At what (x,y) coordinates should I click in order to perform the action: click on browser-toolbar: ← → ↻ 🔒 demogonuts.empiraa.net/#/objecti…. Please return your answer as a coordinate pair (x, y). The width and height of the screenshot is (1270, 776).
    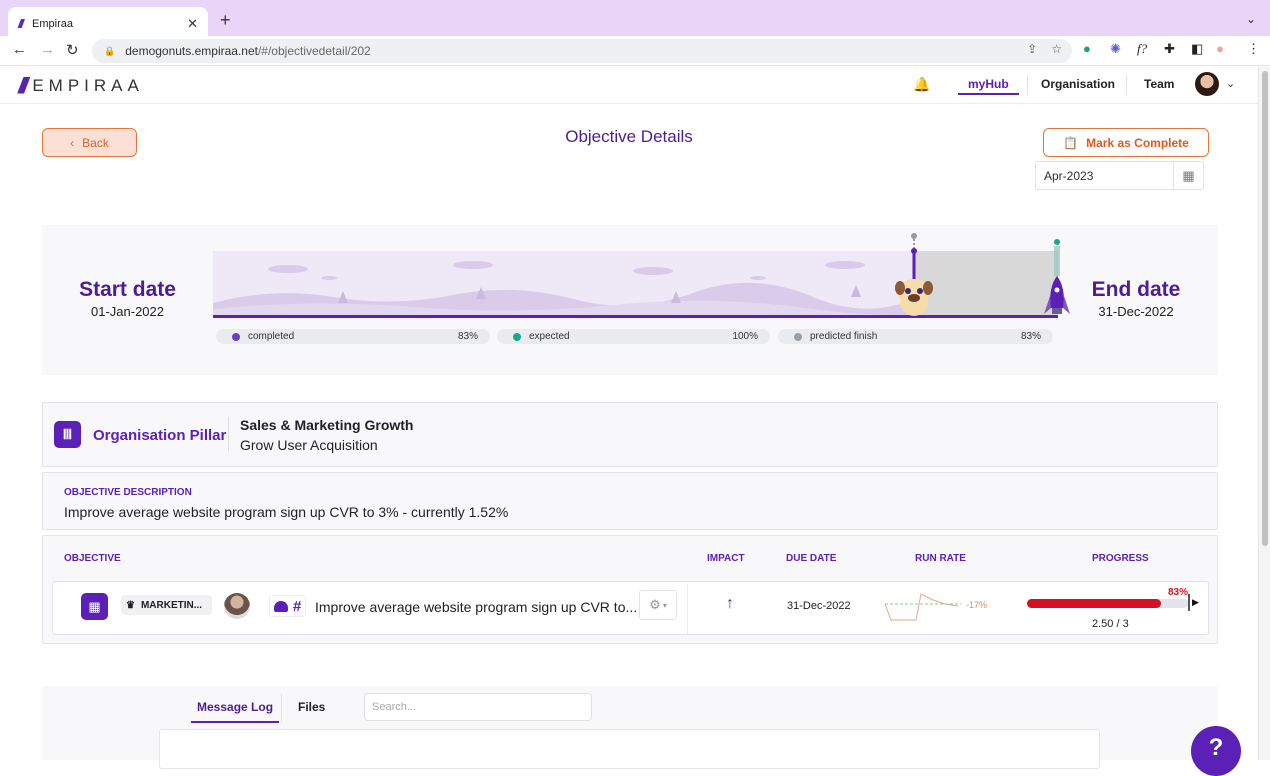
    Looking at the image, I should click on (635, 51).